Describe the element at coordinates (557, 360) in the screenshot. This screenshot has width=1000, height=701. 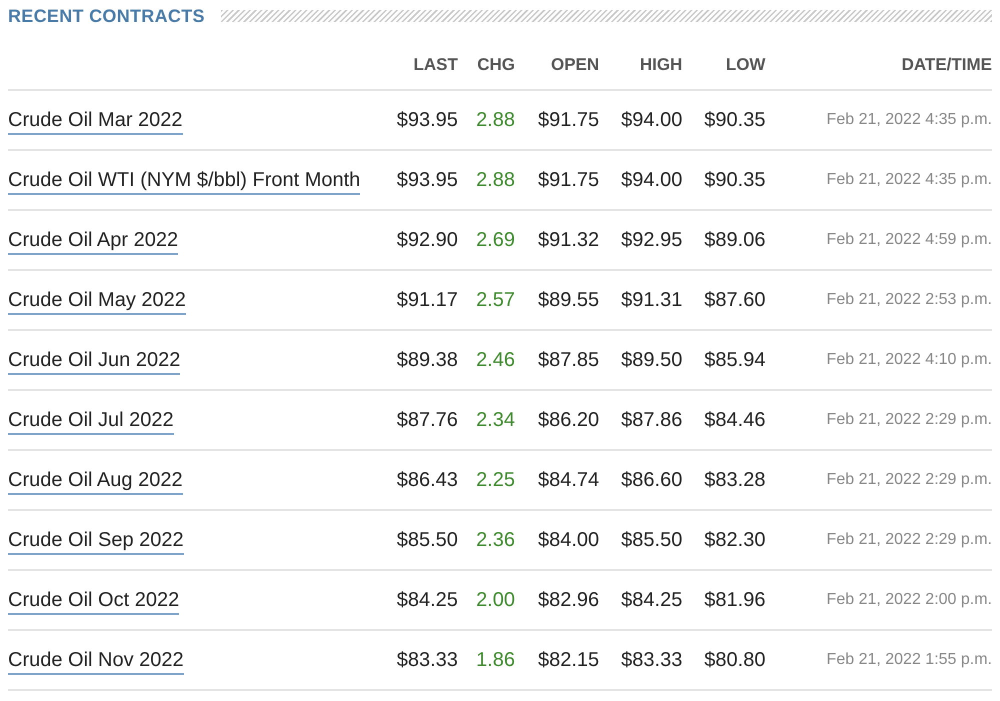
I see `table-cell: $87.85` at that location.